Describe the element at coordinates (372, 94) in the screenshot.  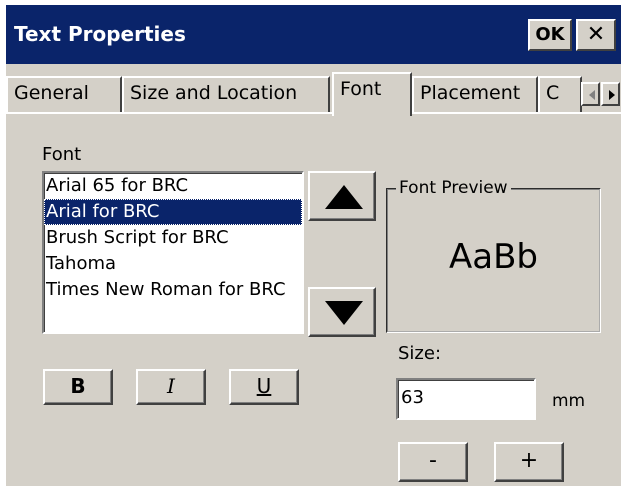
I see `tab-font: Font` at that location.